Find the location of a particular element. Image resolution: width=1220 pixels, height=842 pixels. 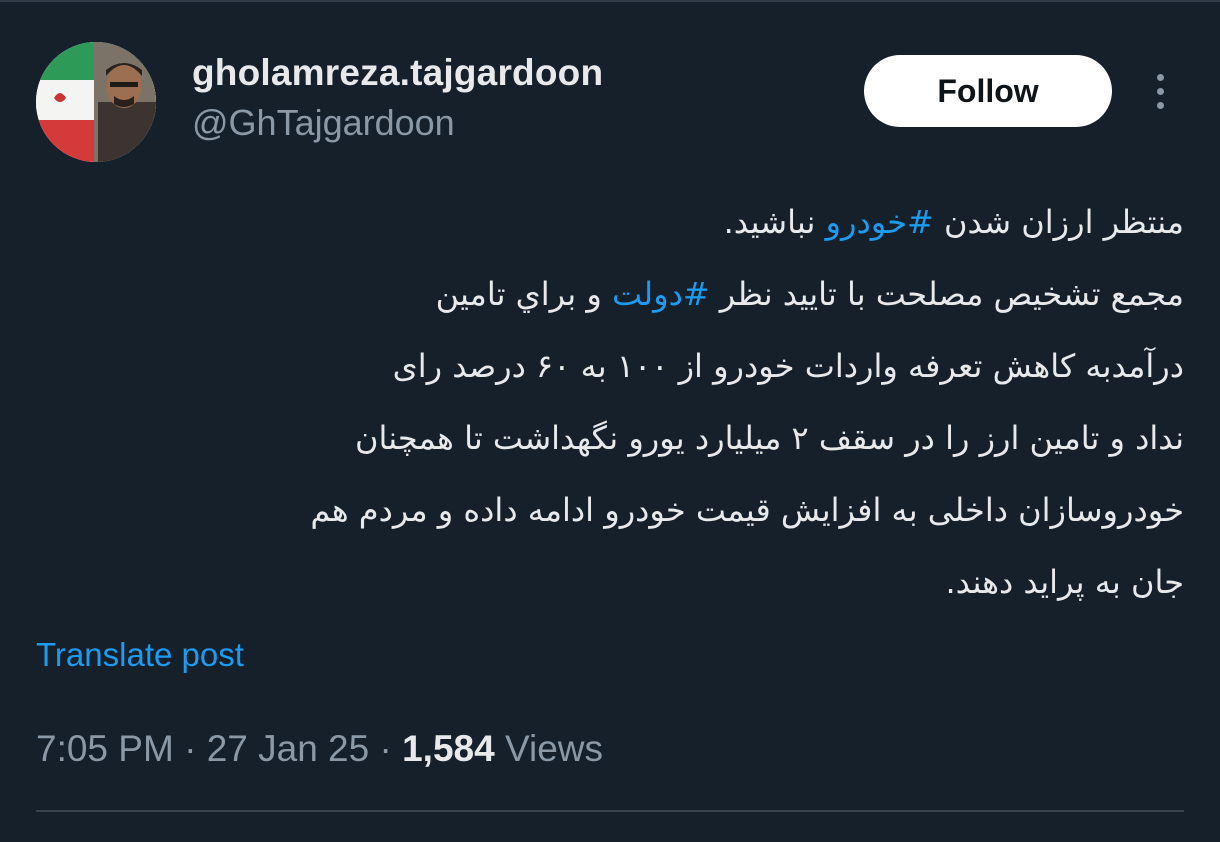

tweet-line: جان به پراید دهند. is located at coordinates (610, 582).